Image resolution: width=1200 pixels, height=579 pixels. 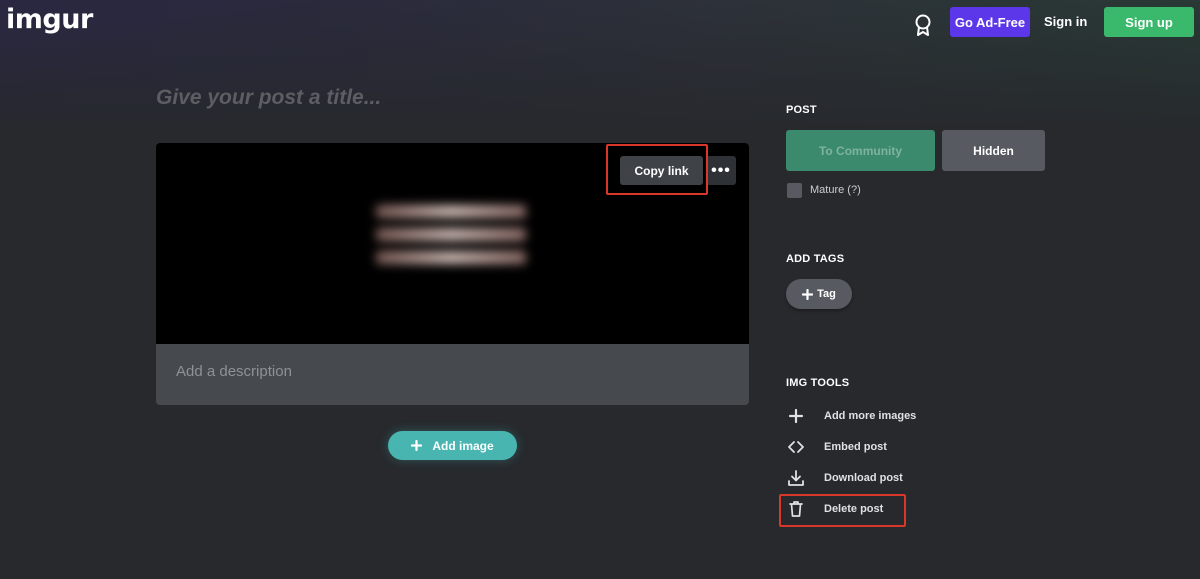 I want to click on more-options-button: •••, so click(x=721, y=170).